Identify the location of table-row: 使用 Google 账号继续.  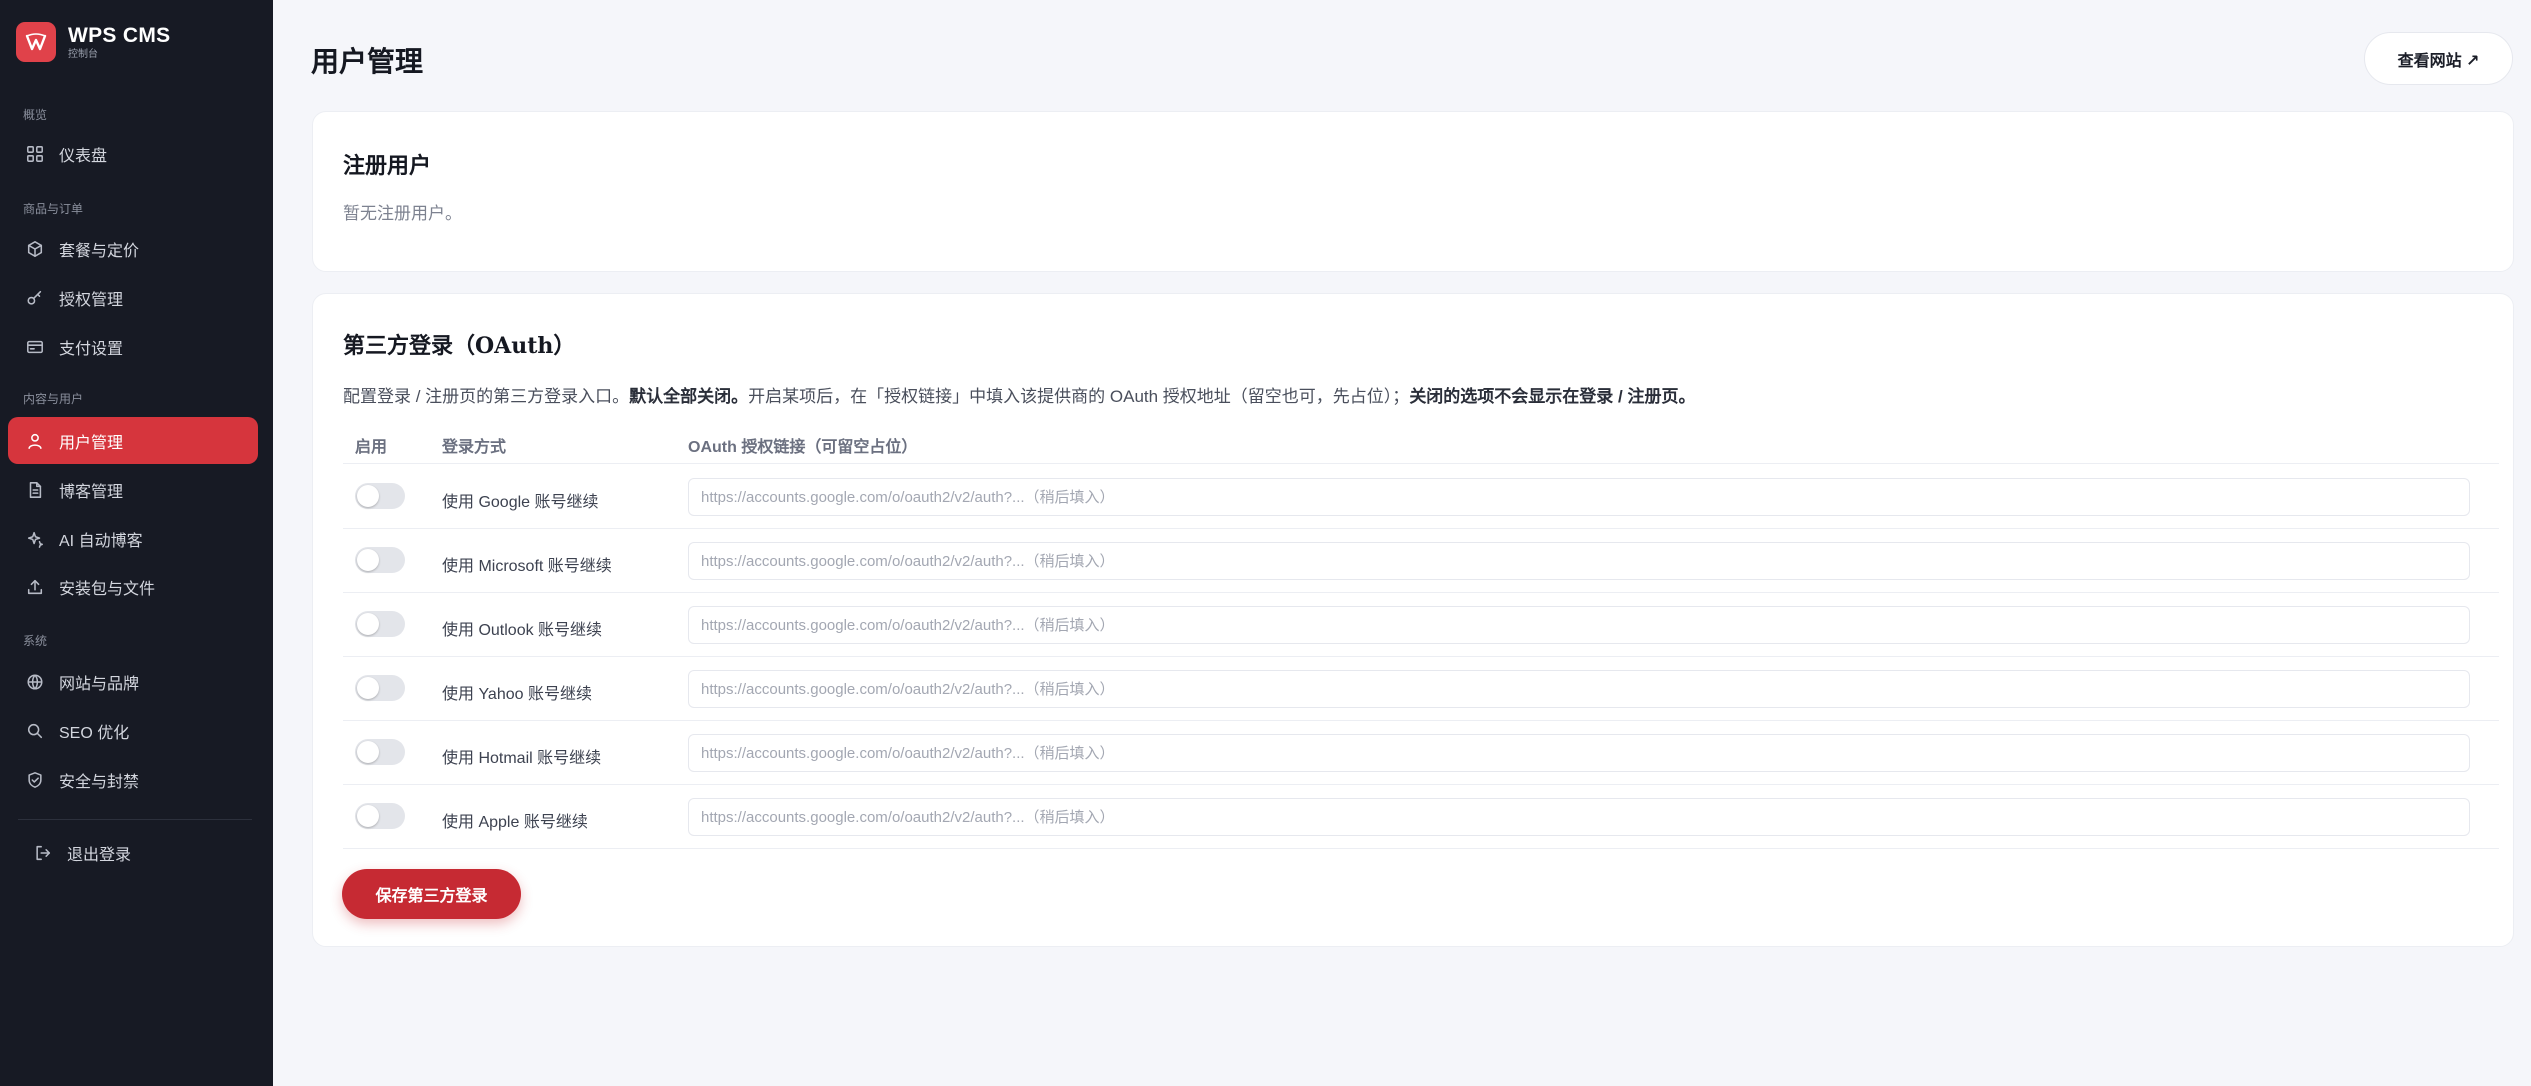
(1421, 497).